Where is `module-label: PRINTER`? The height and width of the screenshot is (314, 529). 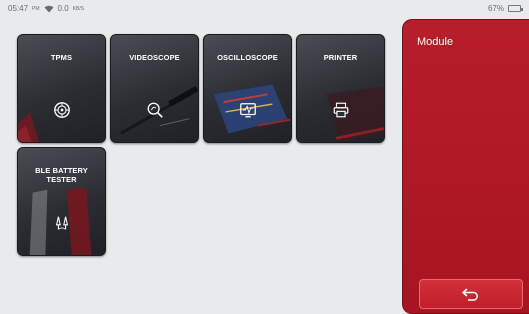
module-label: PRINTER is located at coordinates (340, 57).